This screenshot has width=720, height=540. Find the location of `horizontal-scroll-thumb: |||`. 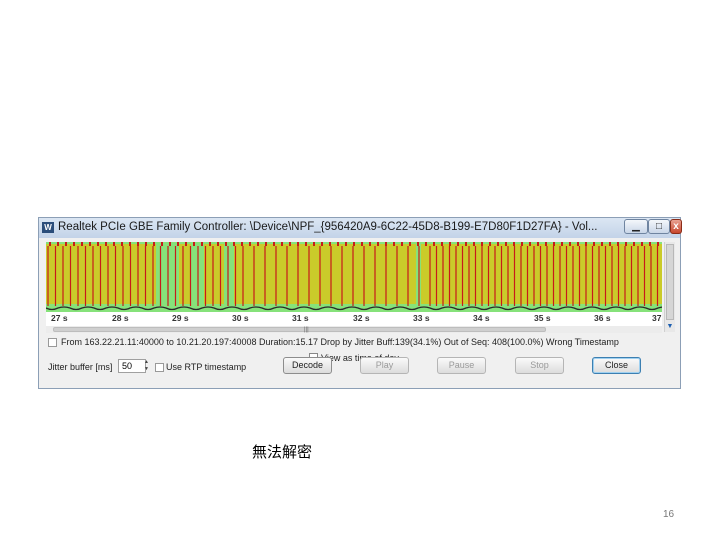

horizontal-scroll-thumb: ||| is located at coordinates (299, 330).